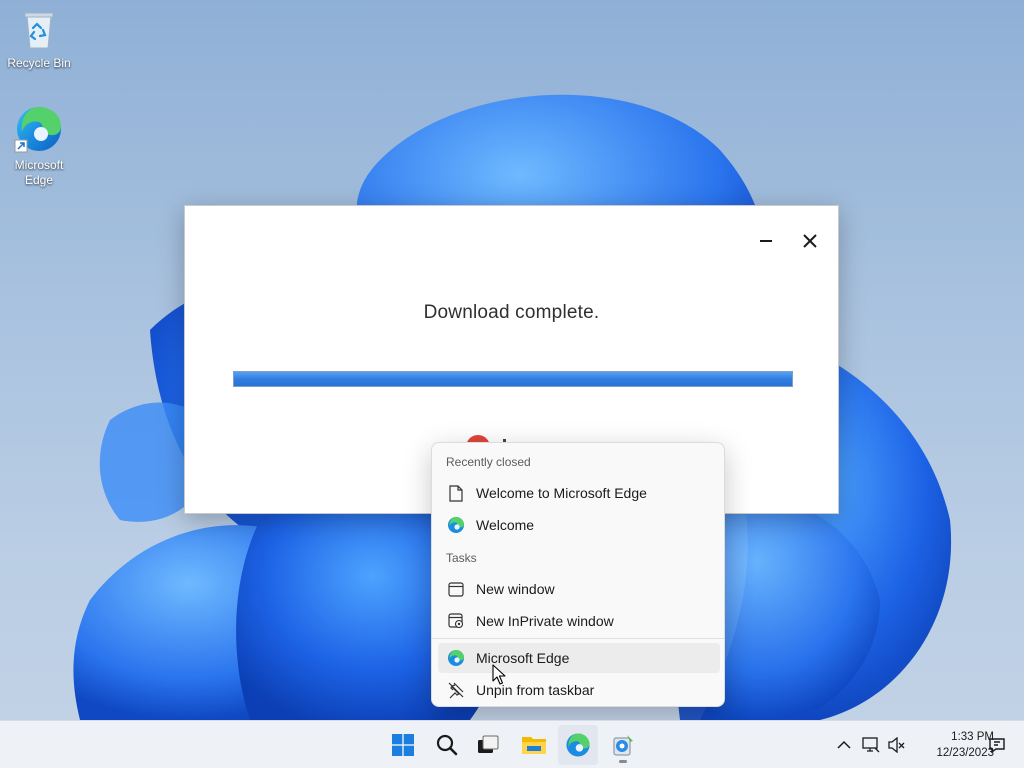 The height and width of the screenshot is (768, 1024). I want to click on document-icon, so click(456, 493).